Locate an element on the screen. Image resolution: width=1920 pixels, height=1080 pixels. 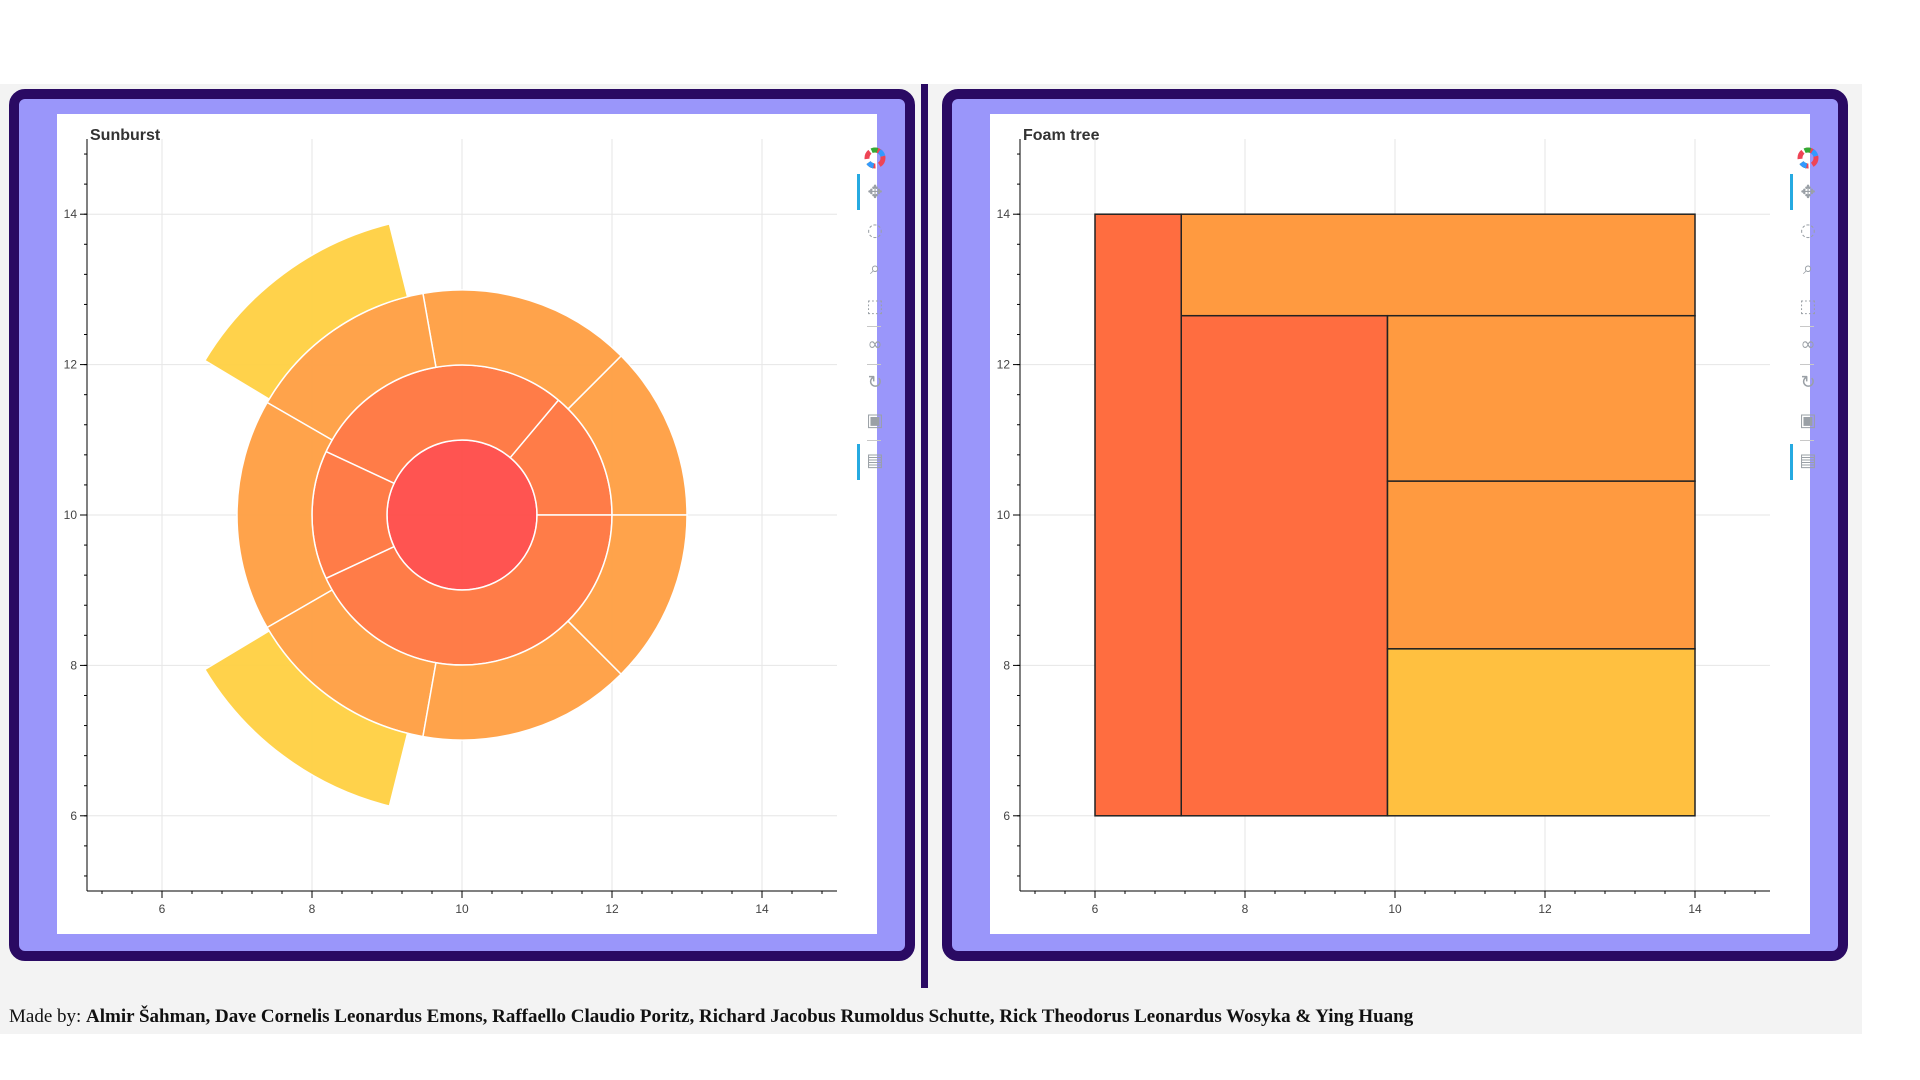
foam-tree-toolbar: ✥ ◌ ⌕ ⬚ ∞ ↻ ▣ ▤ is located at coordinates (1806, 324).